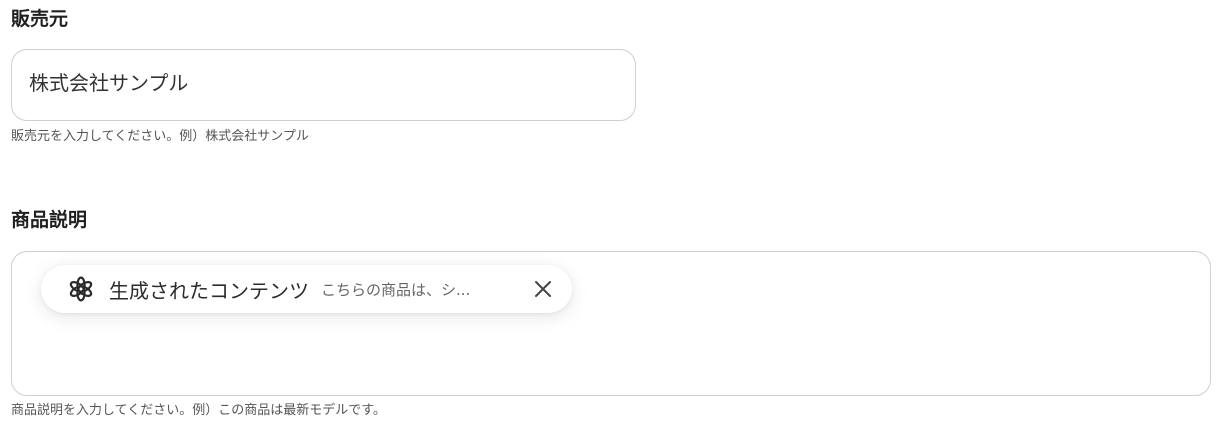 The width and height of the screenshot is (1218, 431). Describe the element at coordinates (109, 83) in the screenshot. I see `vendor-input-value: 株式会社サンプル` at that location.